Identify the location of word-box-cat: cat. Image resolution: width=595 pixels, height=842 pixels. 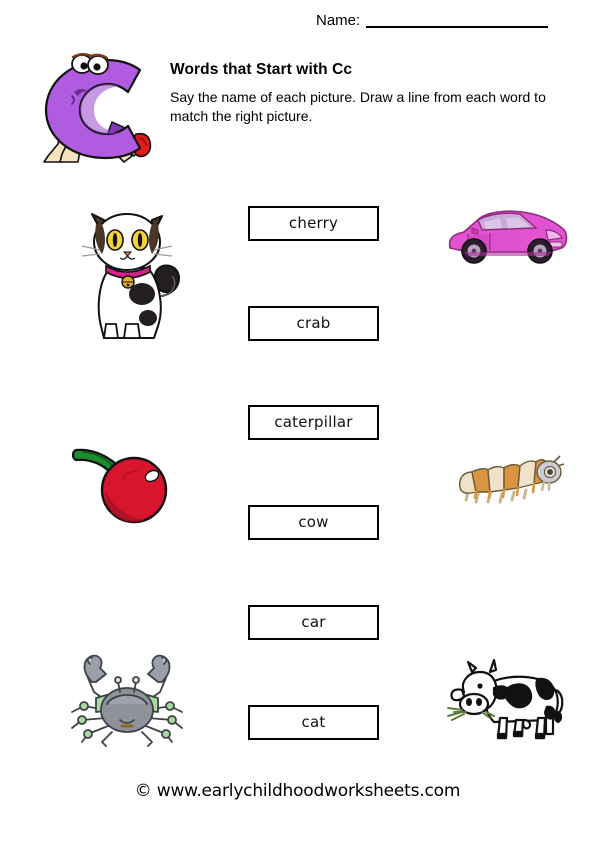
(313, 722).